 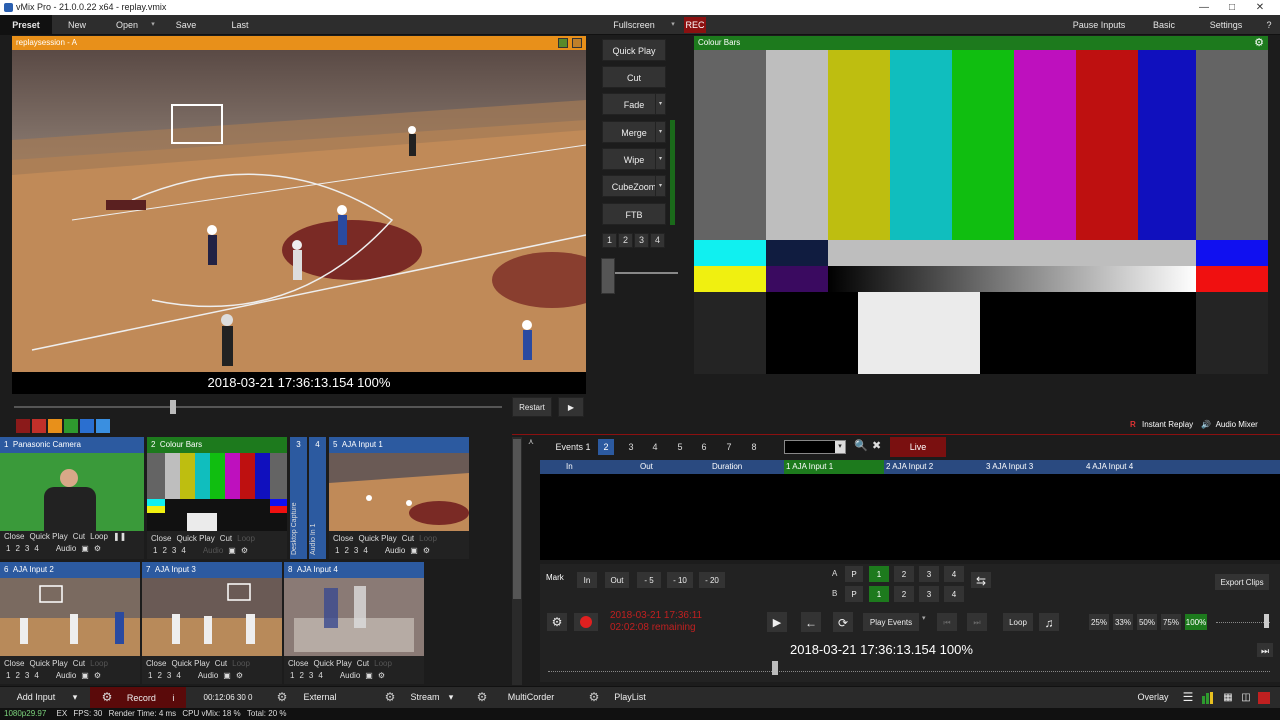 What do you see at coordinates (625, 240) in the screenshot?
I see `transition-2-button: 2` at bounding box center [625, 240].